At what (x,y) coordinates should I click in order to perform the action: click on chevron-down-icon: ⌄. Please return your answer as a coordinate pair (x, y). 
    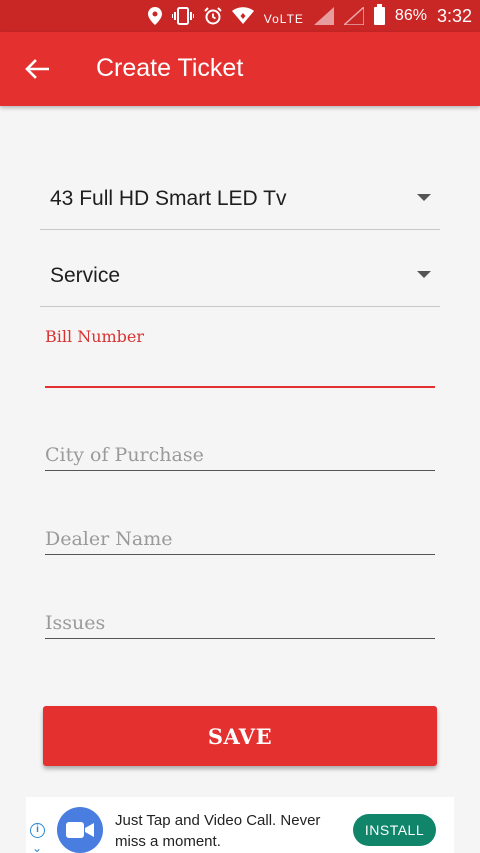
    Looking at the image, I should click on (37, 847).